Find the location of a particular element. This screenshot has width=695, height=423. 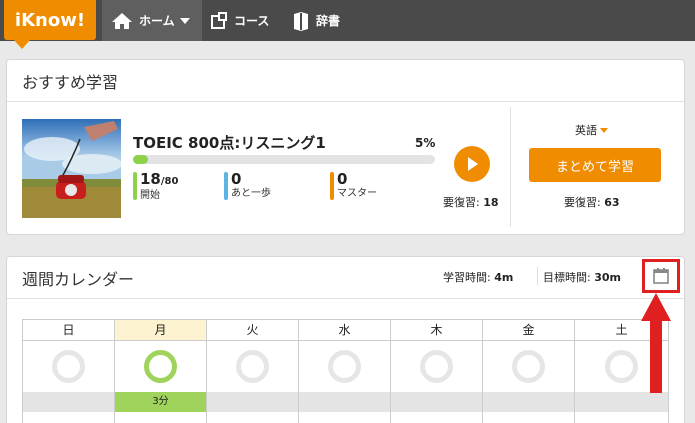

stat-almost-count: 0 is located at coordinates (236, 179).